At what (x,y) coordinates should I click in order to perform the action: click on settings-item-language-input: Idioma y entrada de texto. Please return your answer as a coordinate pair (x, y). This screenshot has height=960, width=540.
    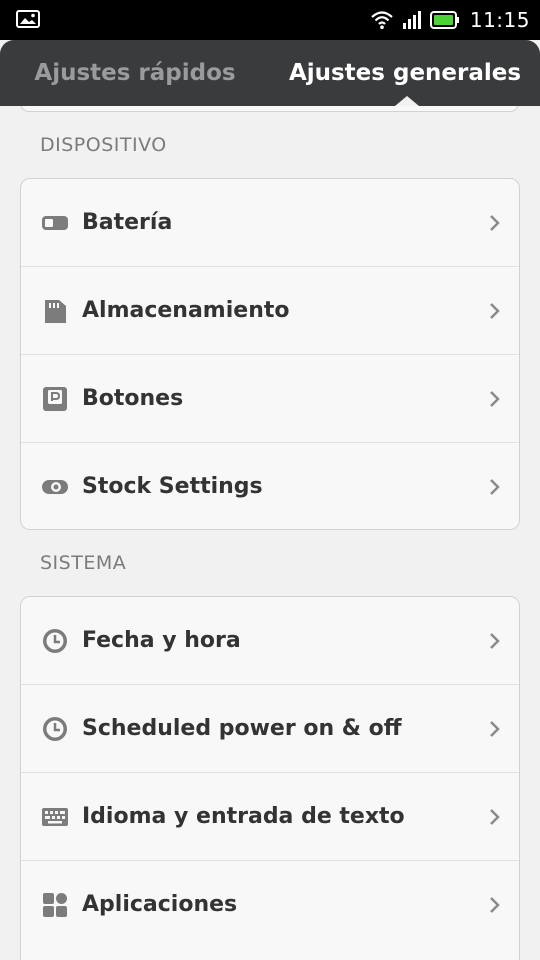
    Looking at the image, I should click on (270, 817).